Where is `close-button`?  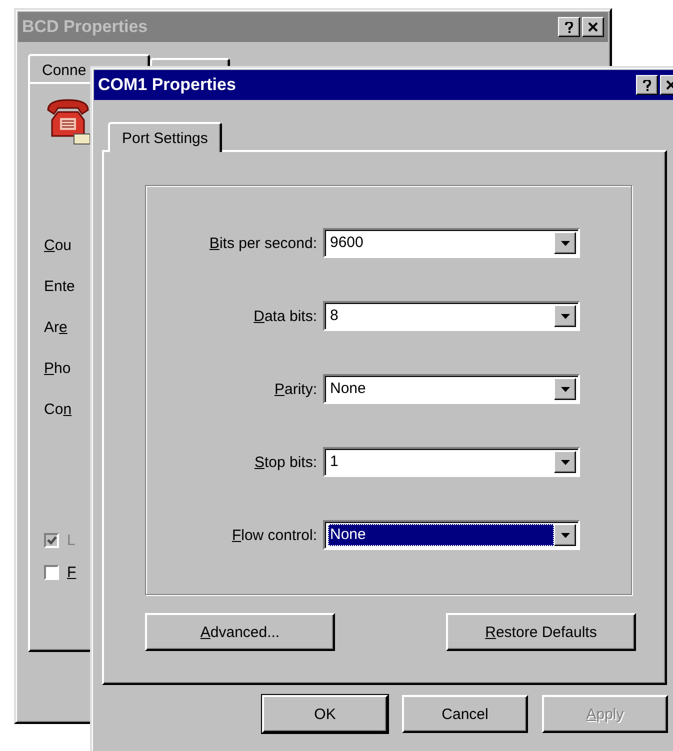
close-button is located at coordinates (593, 27).